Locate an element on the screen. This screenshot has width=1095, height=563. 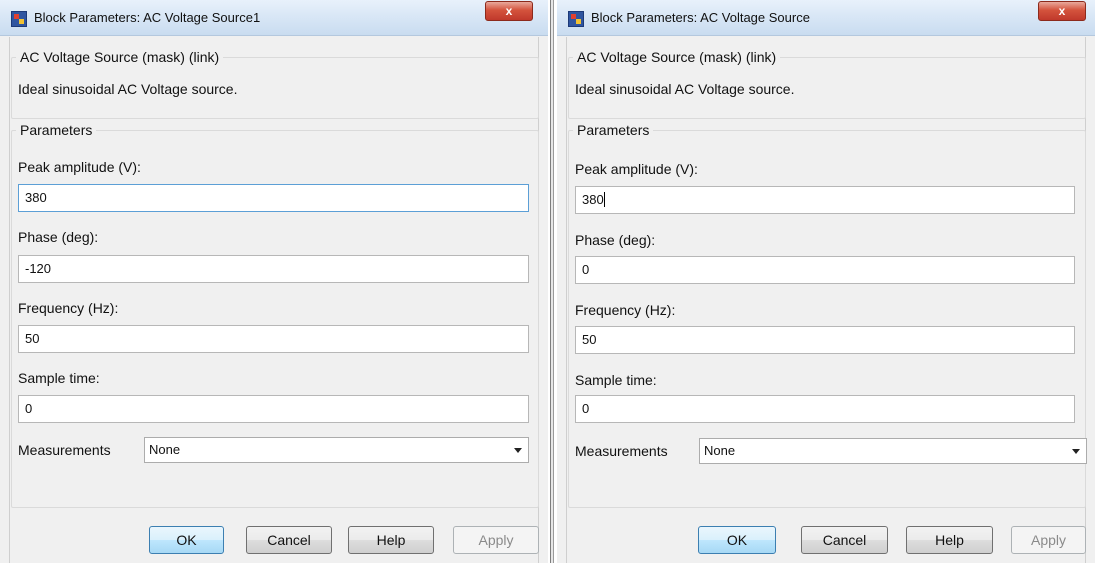
title-bar: Block Parameters: AC Voltage Source1 x is located at coordinates (274, 18).